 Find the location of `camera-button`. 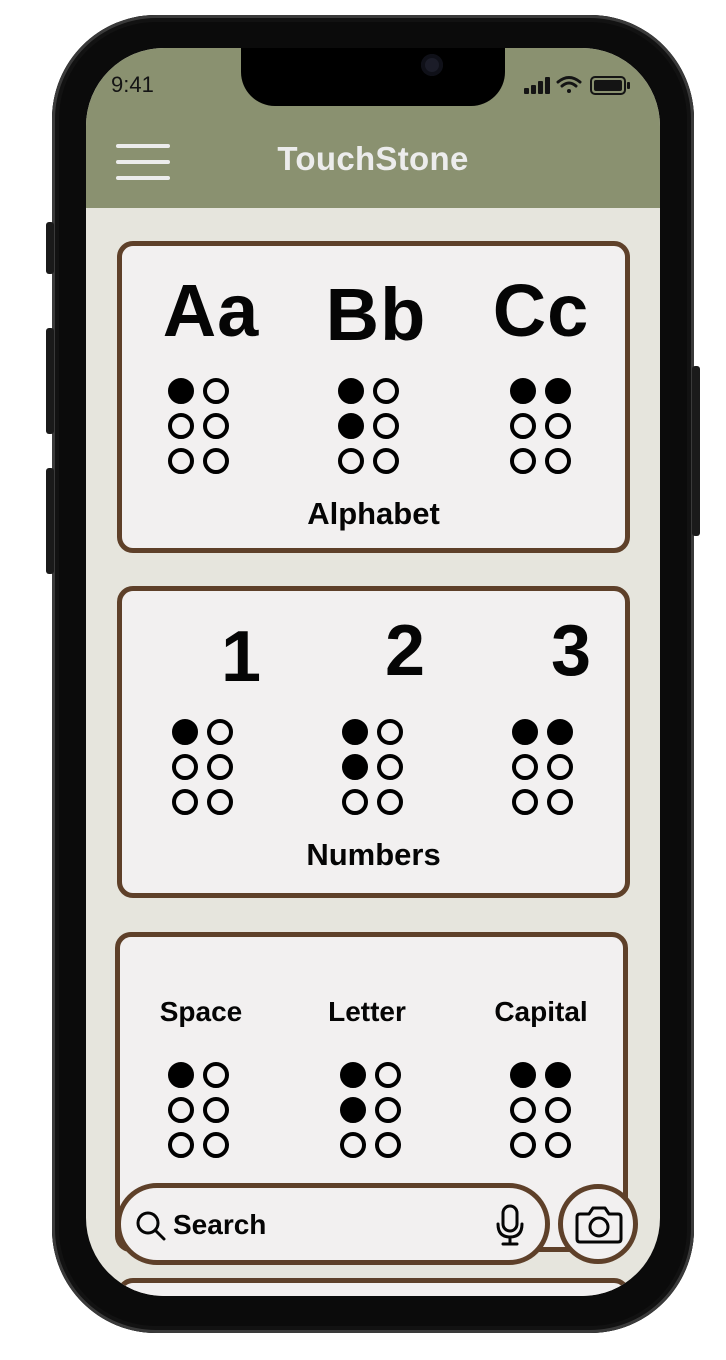

camera-button is located at coordinates (598, 1224).